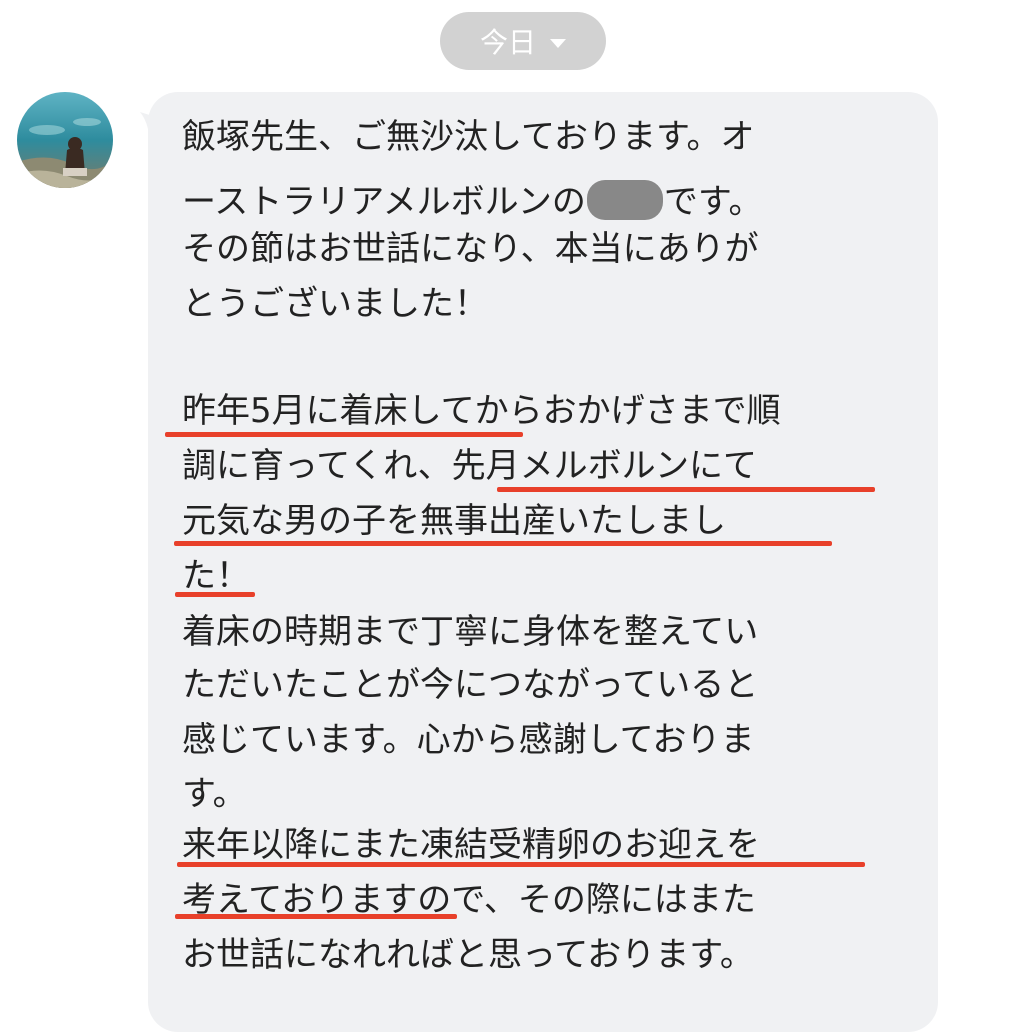 Image resolution: width=1024 pixels, height=1032 pixels. What do you see at coordinates (471, 845) in the screenshot?
I see `message-line: 来年以降にまた凍結受精卵のお迎えを` at bounding box center [471, 845].